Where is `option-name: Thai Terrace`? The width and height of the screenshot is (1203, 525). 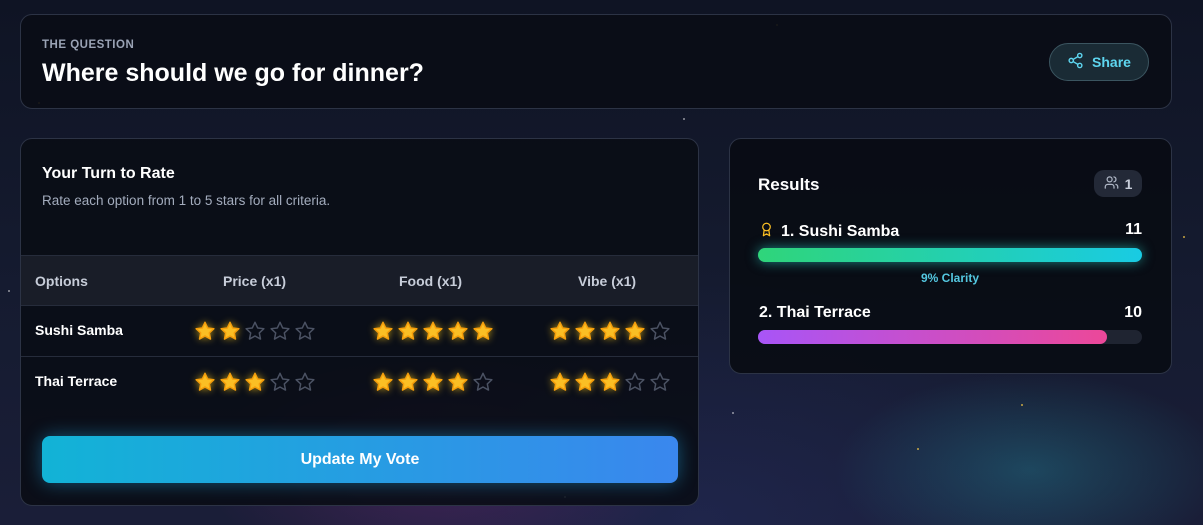 option-name: Thai Terrace is located at coordinates (76, 381).